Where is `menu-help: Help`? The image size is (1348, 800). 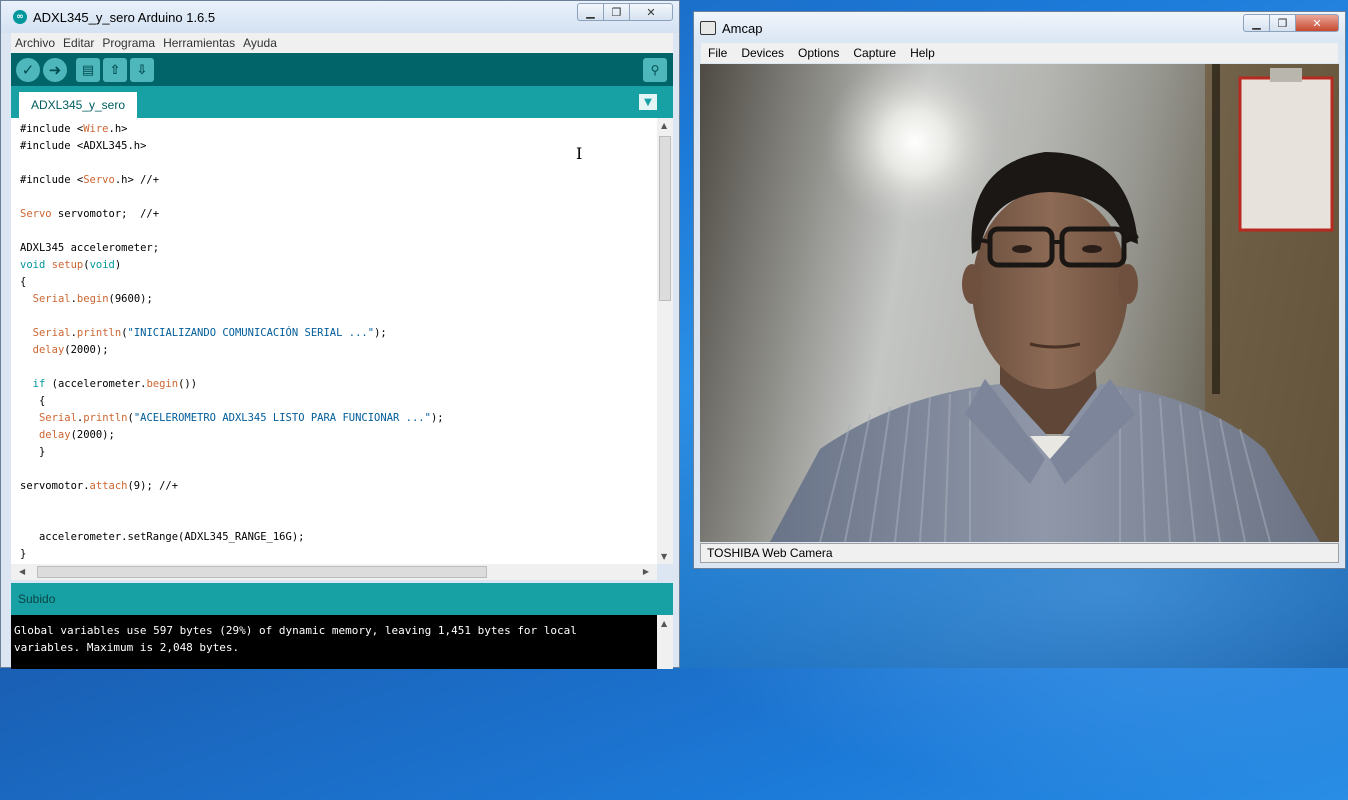
menu-help: Help is located at coordinates (922, 53).